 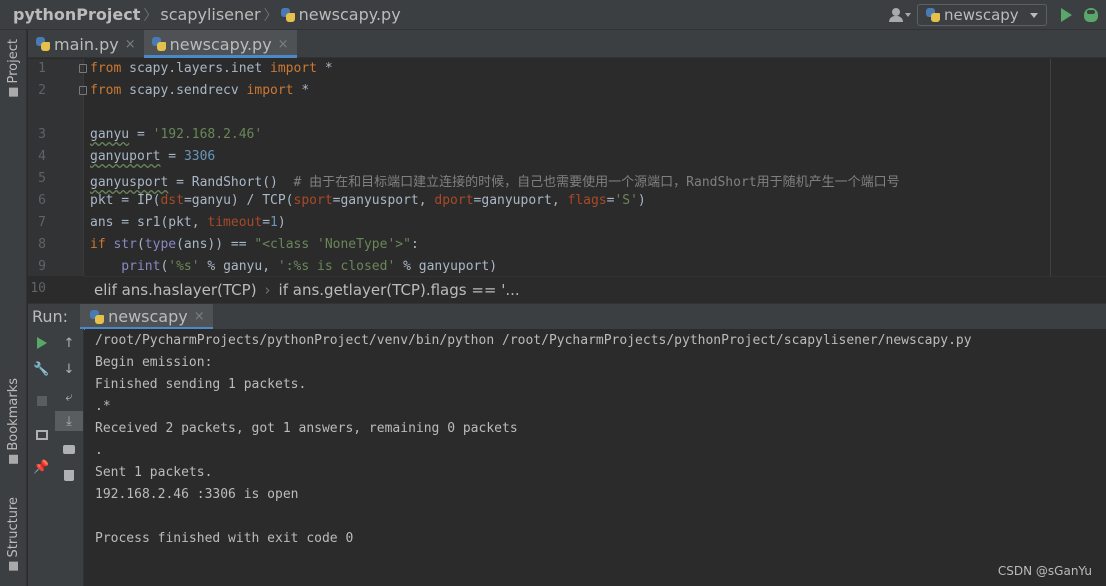 I want to click on line-number: 4, so click(x=42, y=156).